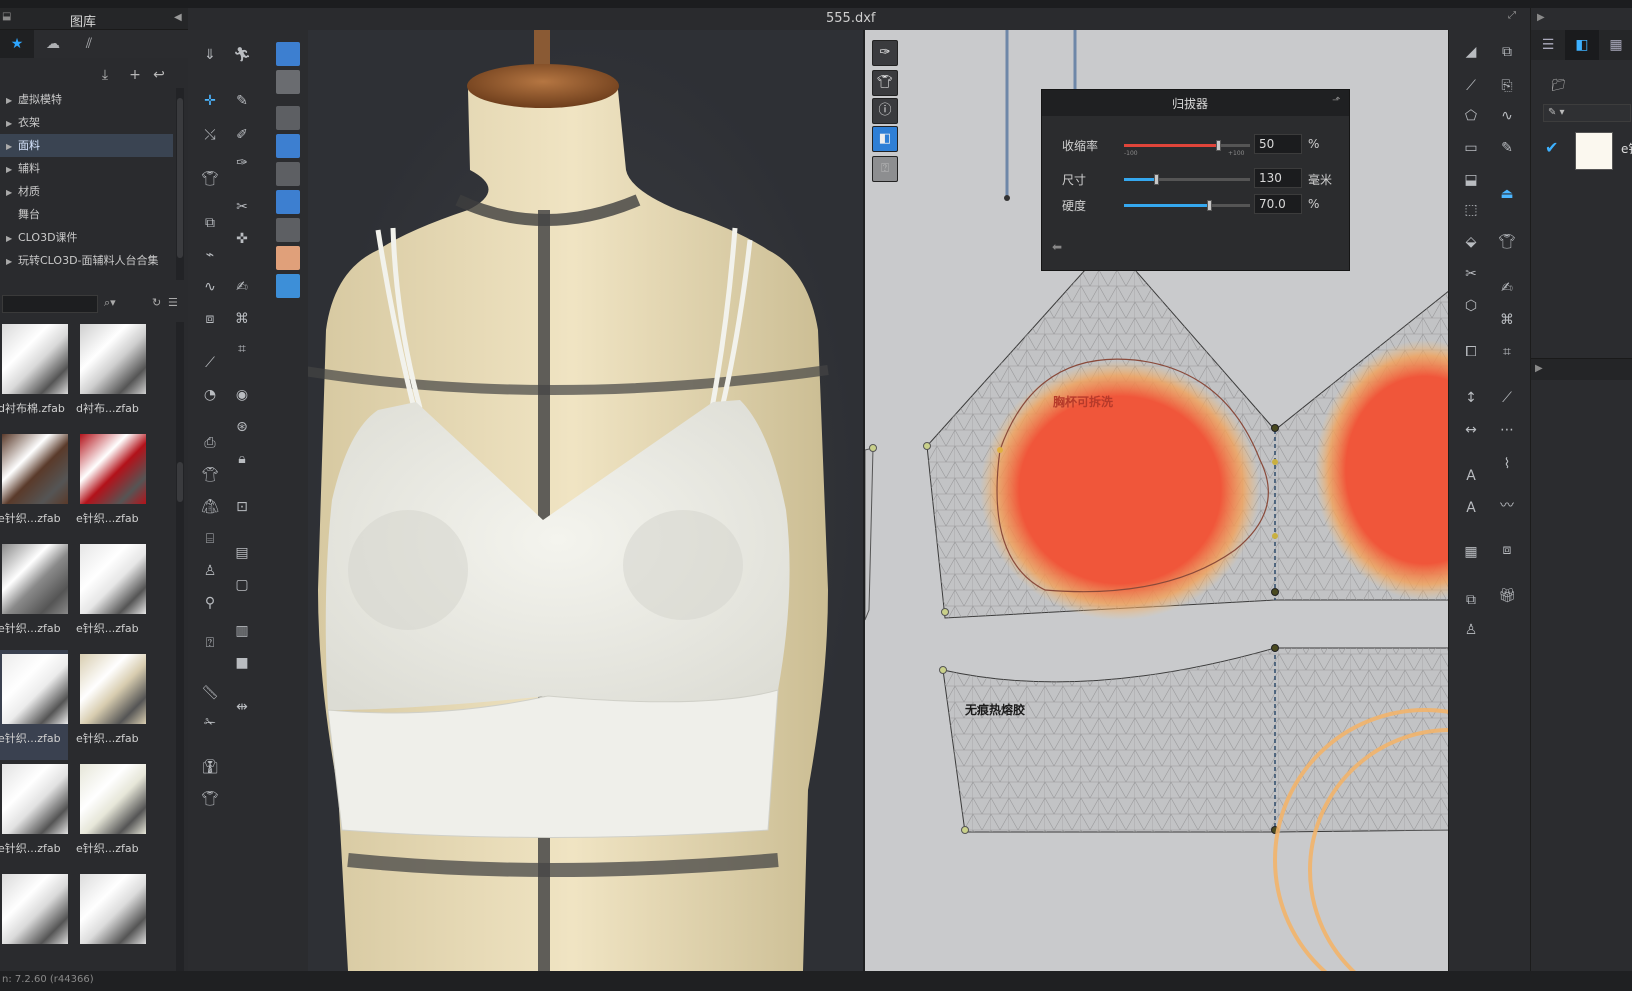 This screenshot has width=1632, height=991. I want to click on reset-arrow-icon: ⬅, so click(1057, 247).